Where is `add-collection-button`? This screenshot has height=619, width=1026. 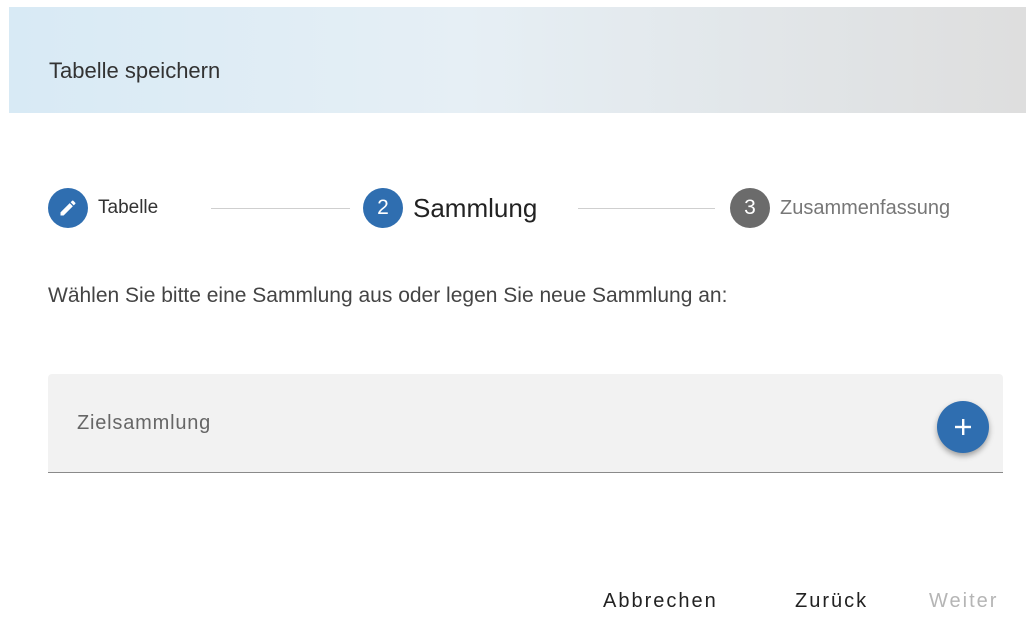
add-collection-button is located at coordinates (963, 427).